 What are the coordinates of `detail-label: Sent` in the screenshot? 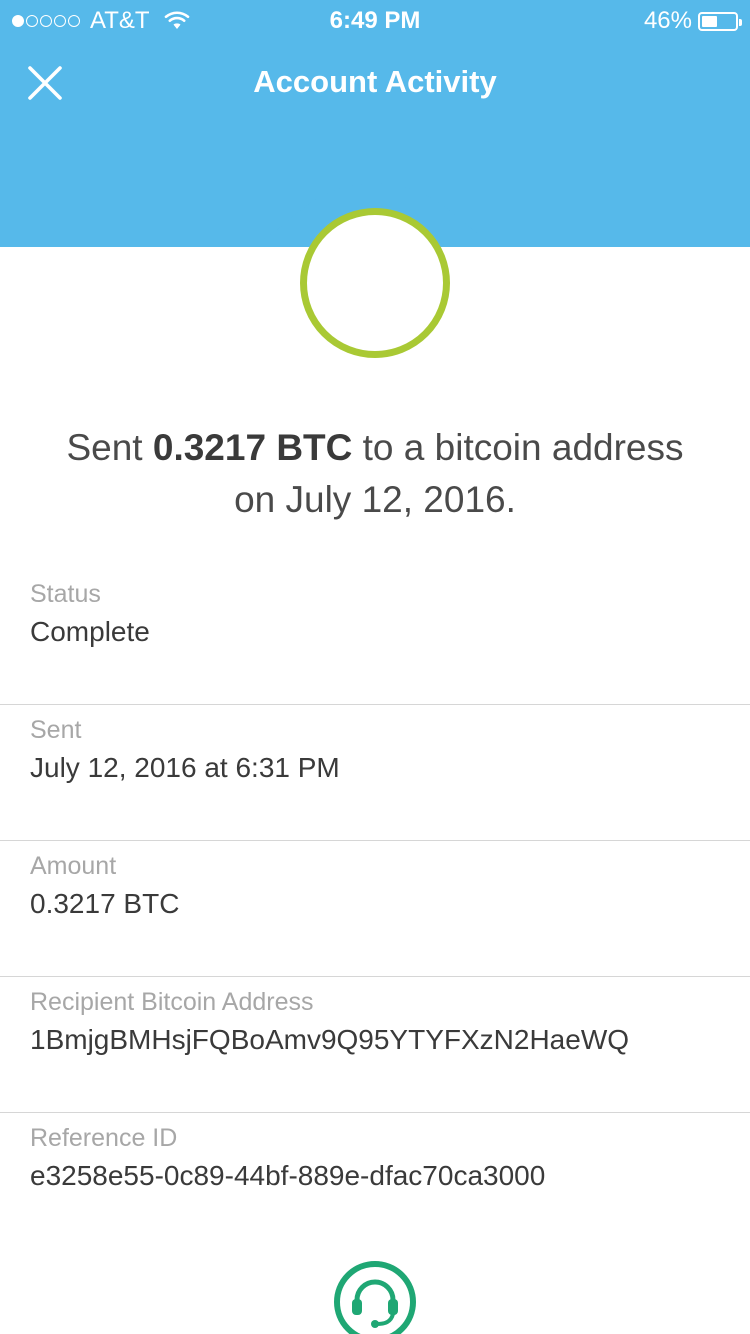 It's located at (56, 730).